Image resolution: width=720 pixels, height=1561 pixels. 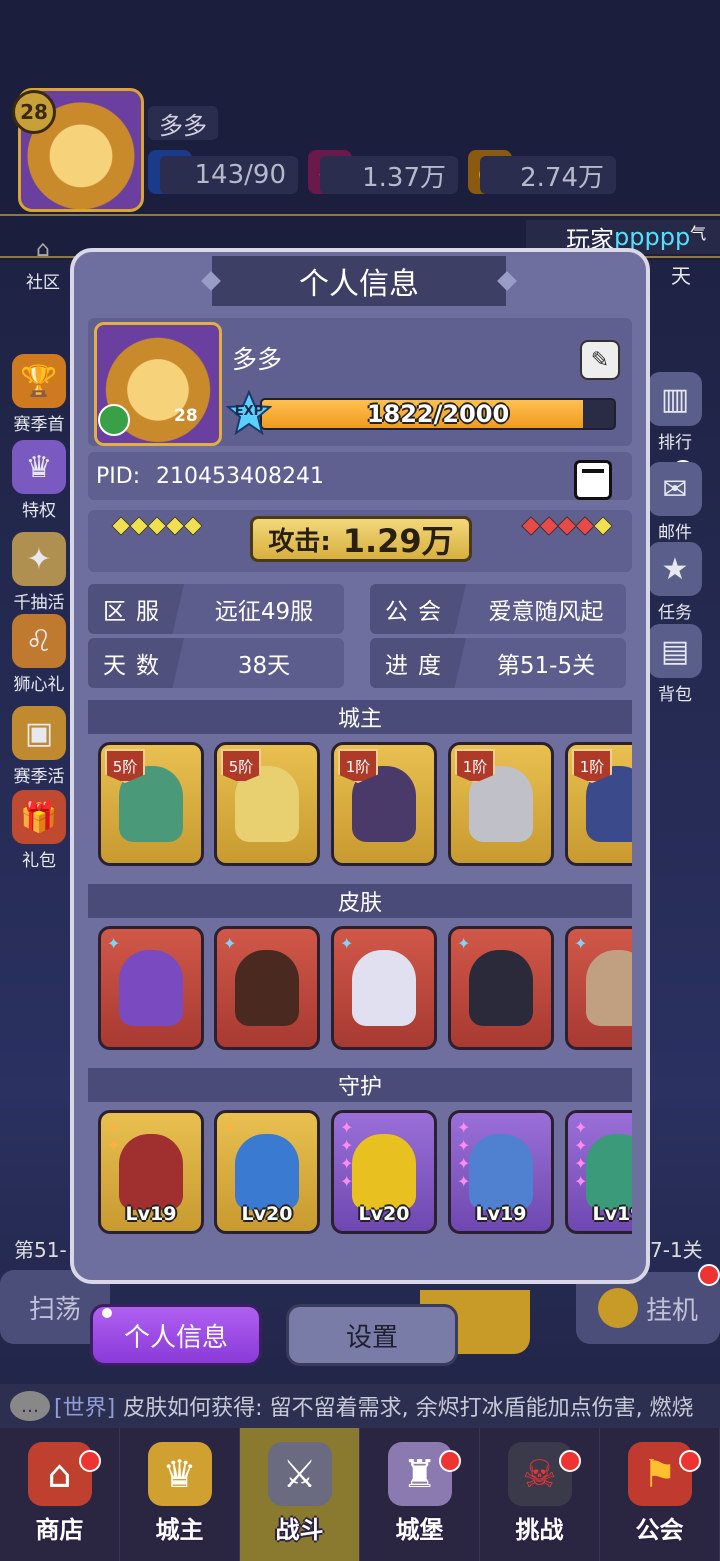 What do you see at coordinates (39, 733) in the screenshot?
I see `chest-icon: ▣` at bounding box center [39, 733].